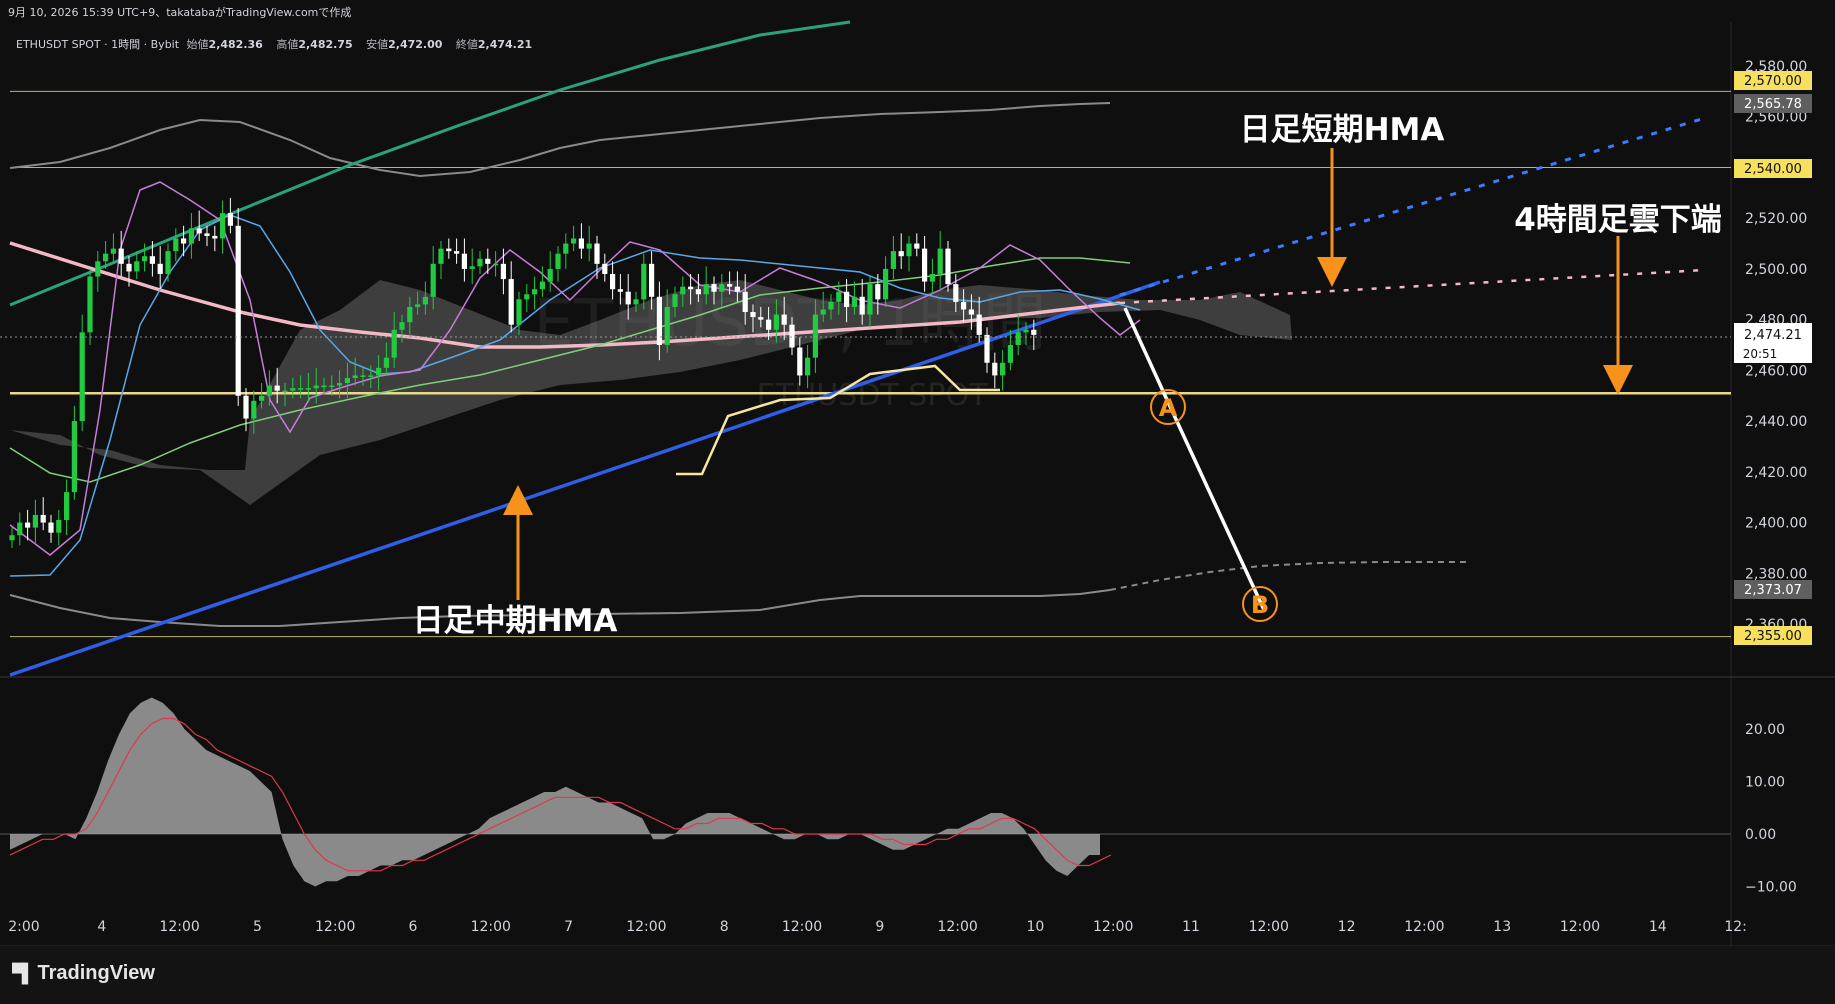 The width and height of the screenshot is (1835, 1004). I want to click on footer-bar, so click(917, 975).